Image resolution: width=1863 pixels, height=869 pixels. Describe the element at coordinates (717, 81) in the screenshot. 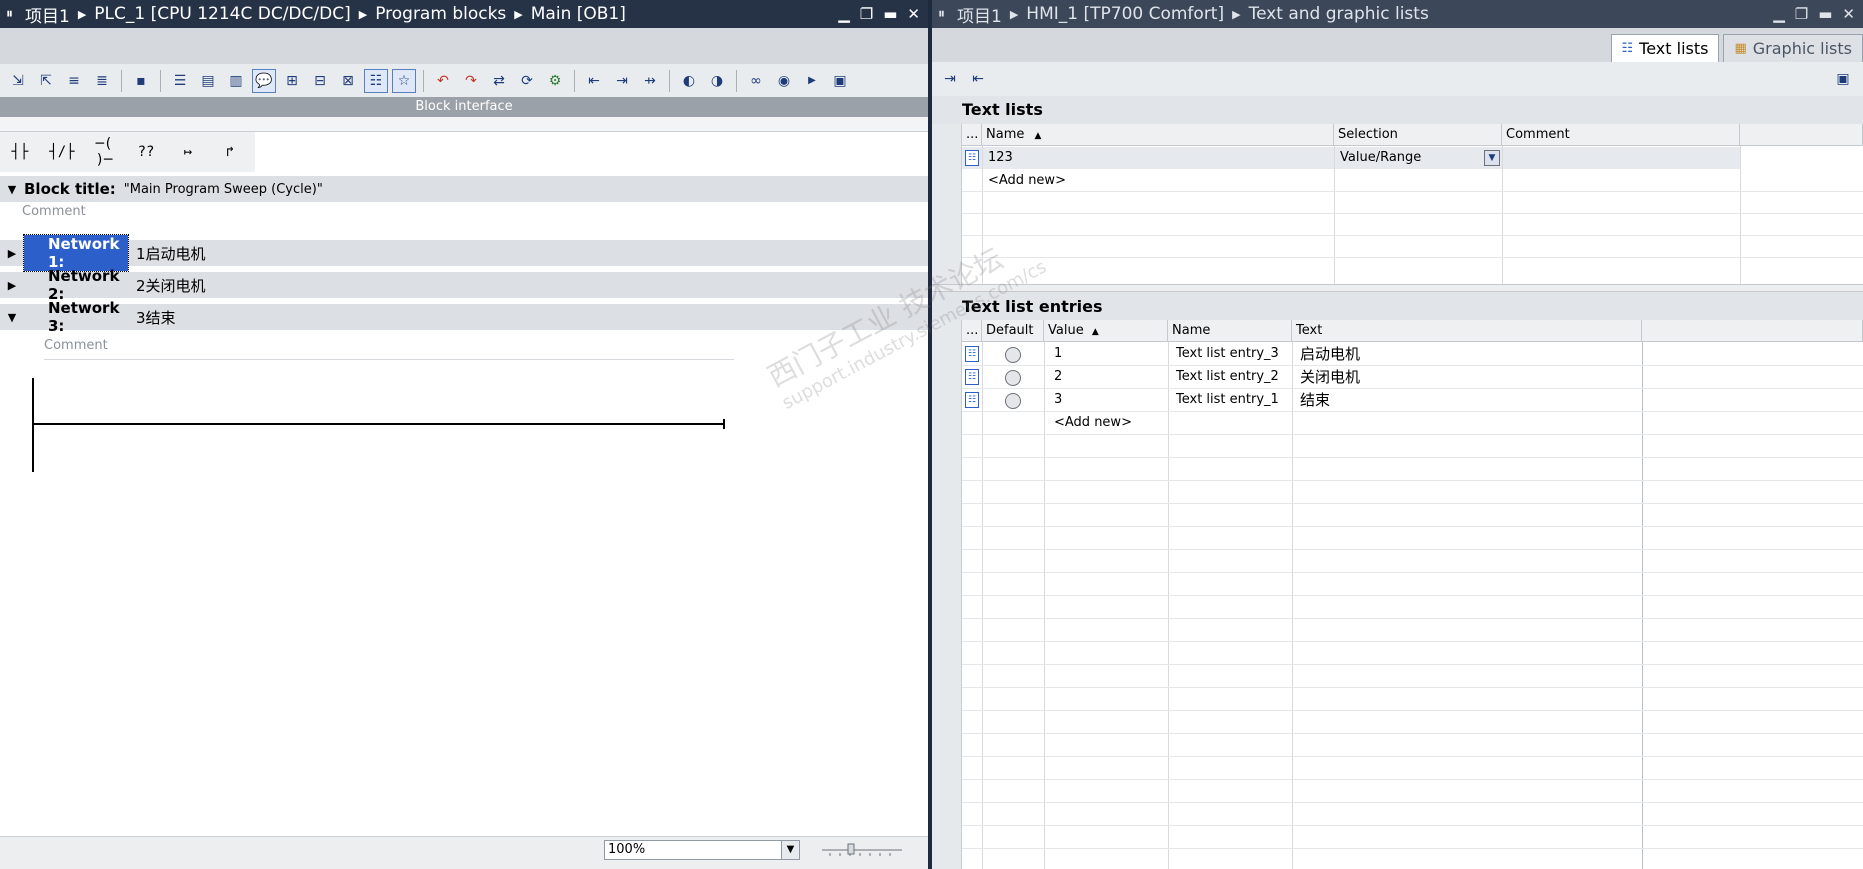

I see `monitor-off-icon: ◑` at that location.